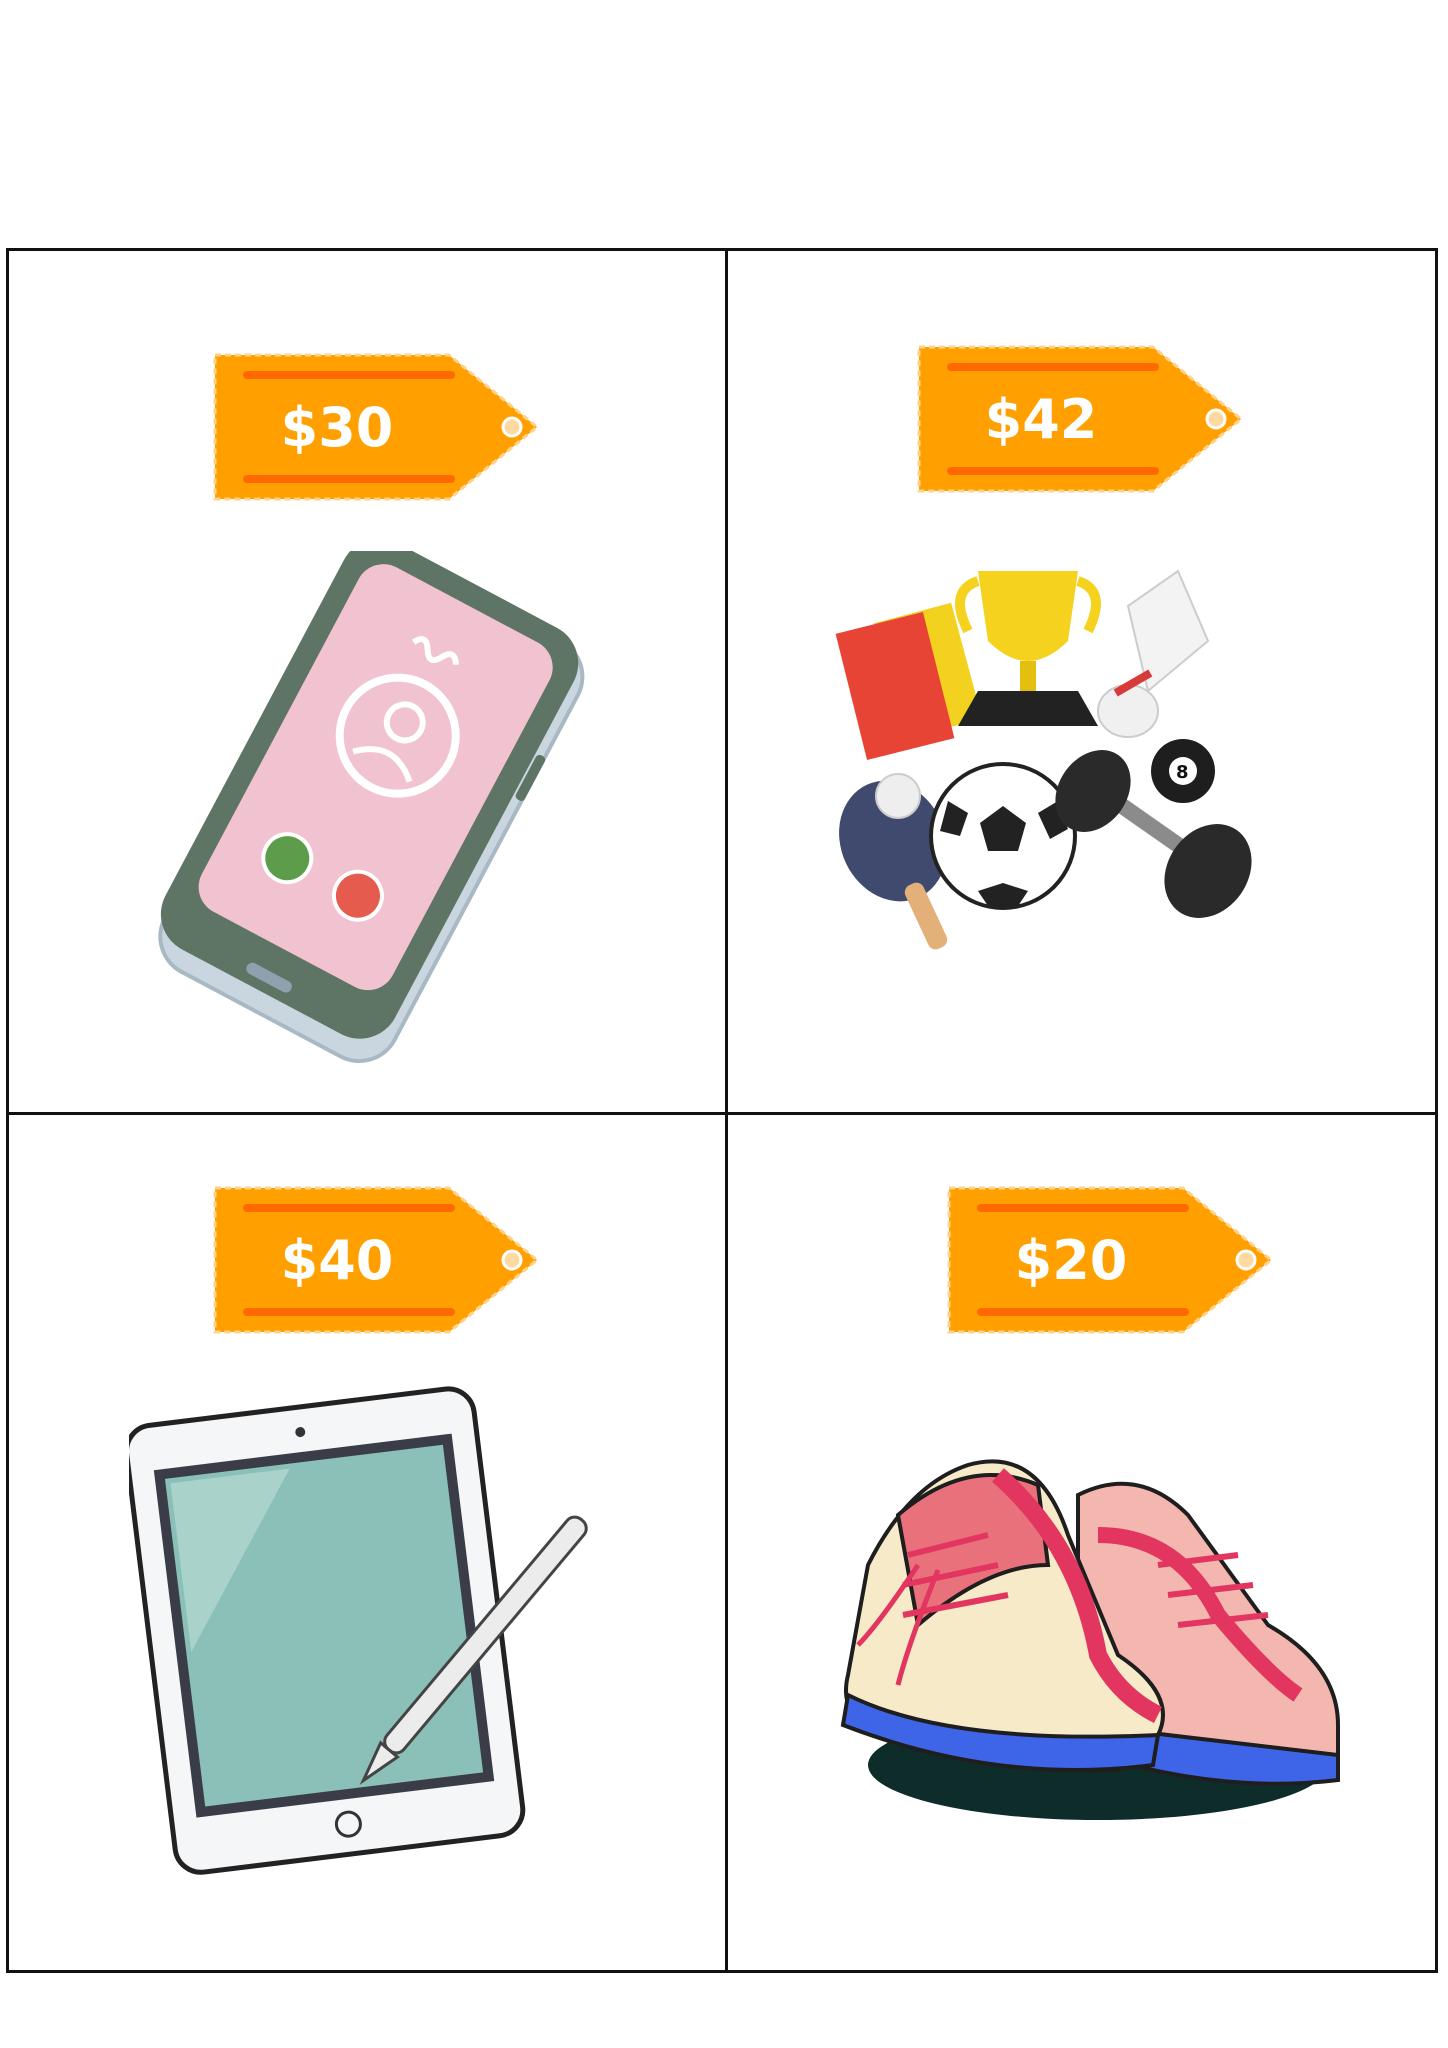 The height and width of the screenshot is (2048, 1448). I want to click on smartphone-icon, so click(371, 807).